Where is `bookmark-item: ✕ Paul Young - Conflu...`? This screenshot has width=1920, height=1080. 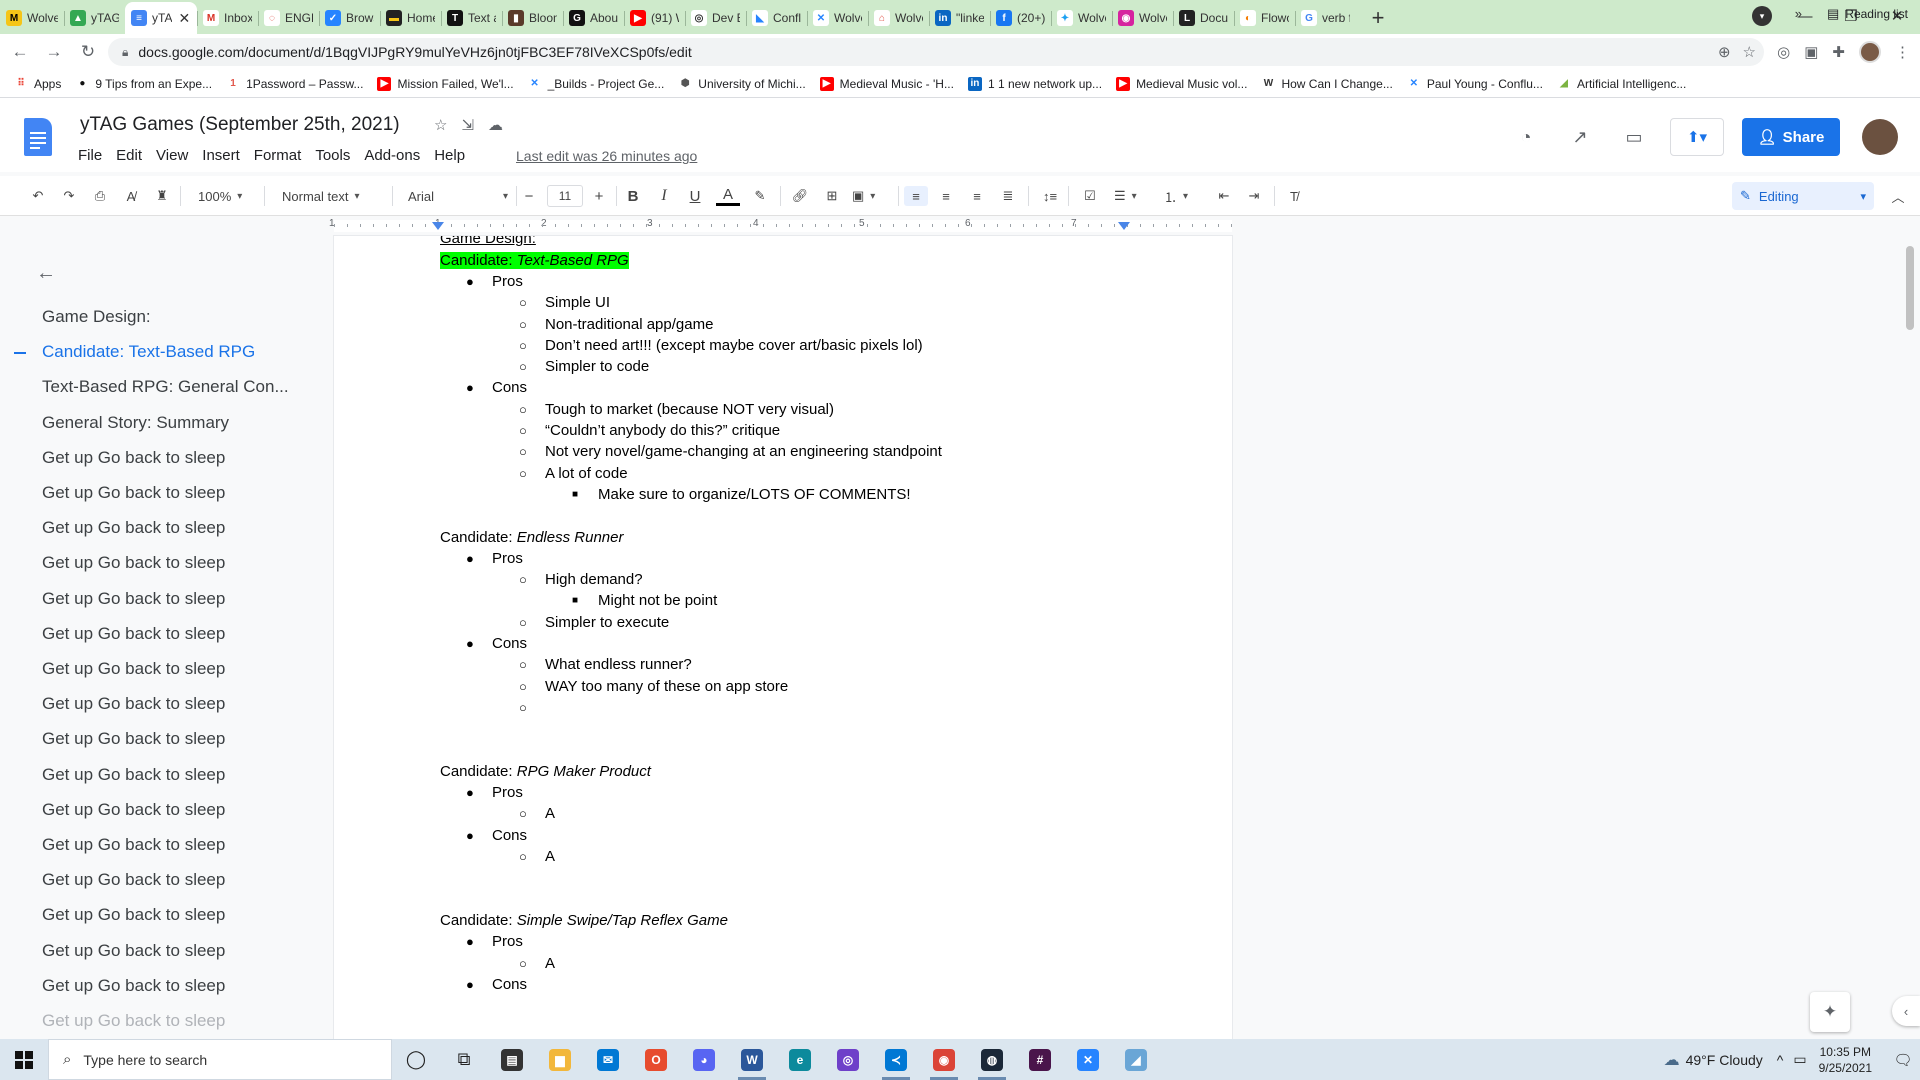 bookmark-item: ✕ Paul Young - Conflu... is located at coordinates (1474, 83).